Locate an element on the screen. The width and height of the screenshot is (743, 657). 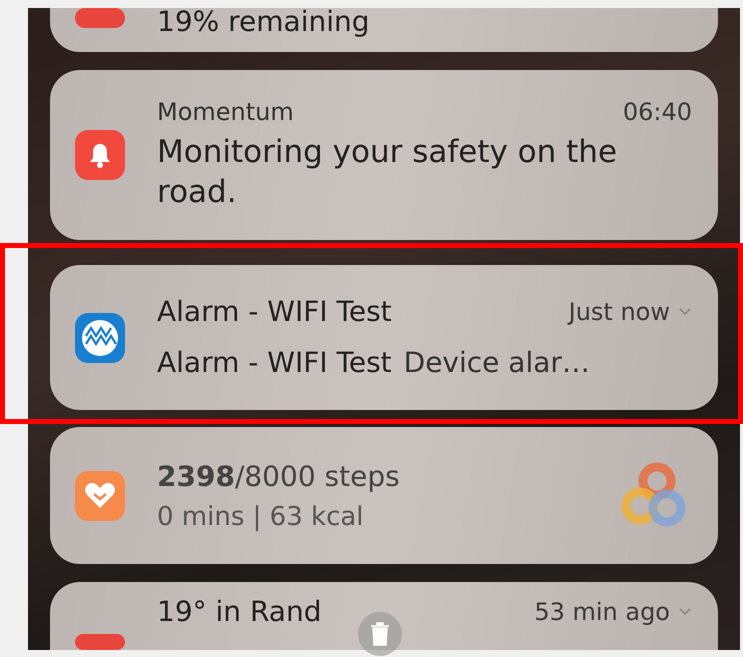
delete-button is located at coordinates (380, 634).